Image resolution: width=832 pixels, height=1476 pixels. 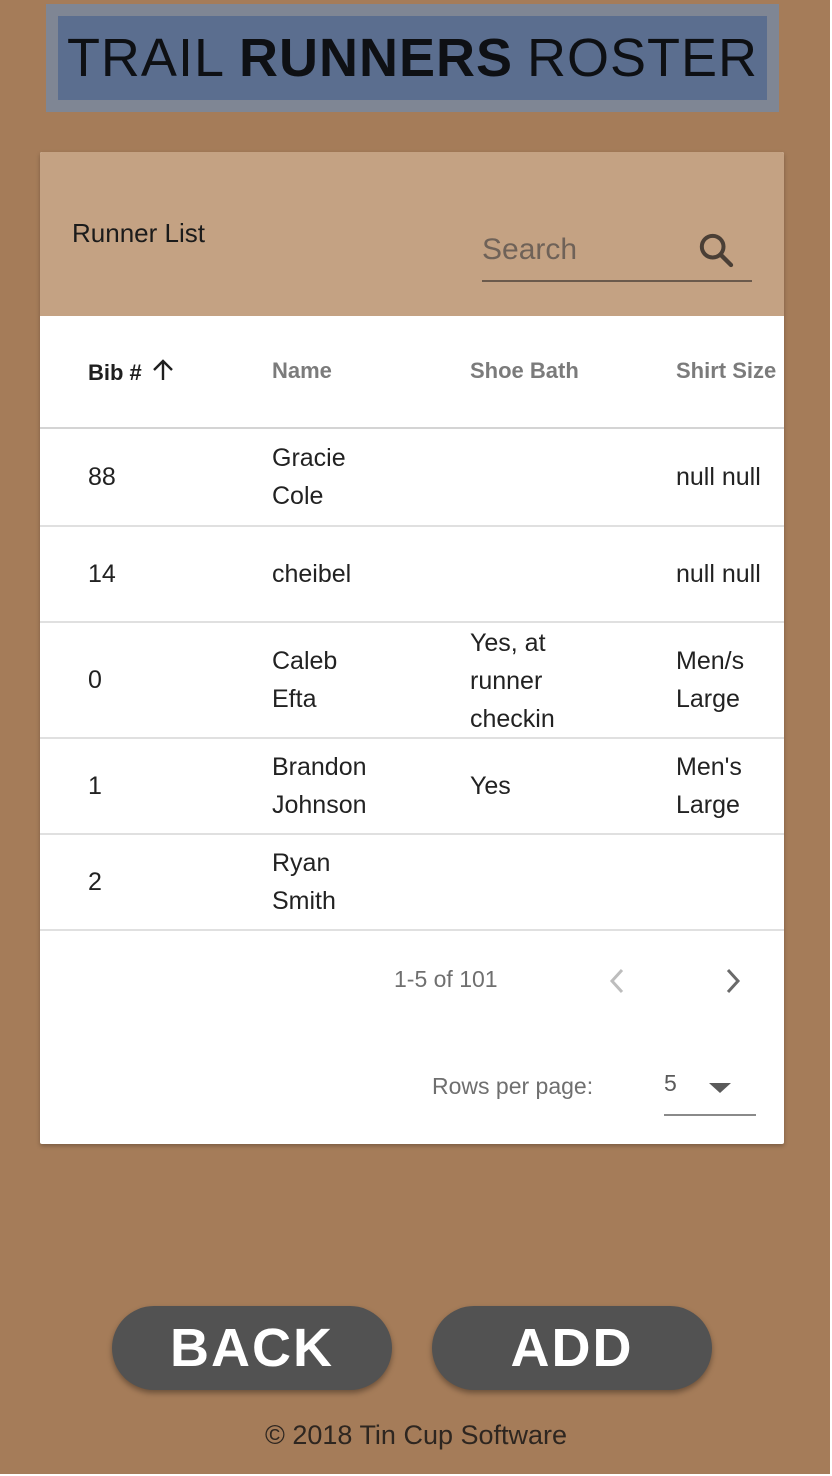 I want to click on cell-line: checkin, so click(x=512, y=719).